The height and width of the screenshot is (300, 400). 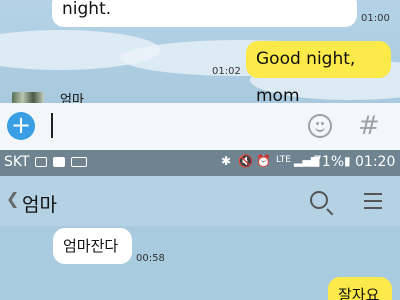 What do you see at coordinates (245, 161) in the screenshot?
I see `mute-icon: 🔇` at bounding box center [245, 161].